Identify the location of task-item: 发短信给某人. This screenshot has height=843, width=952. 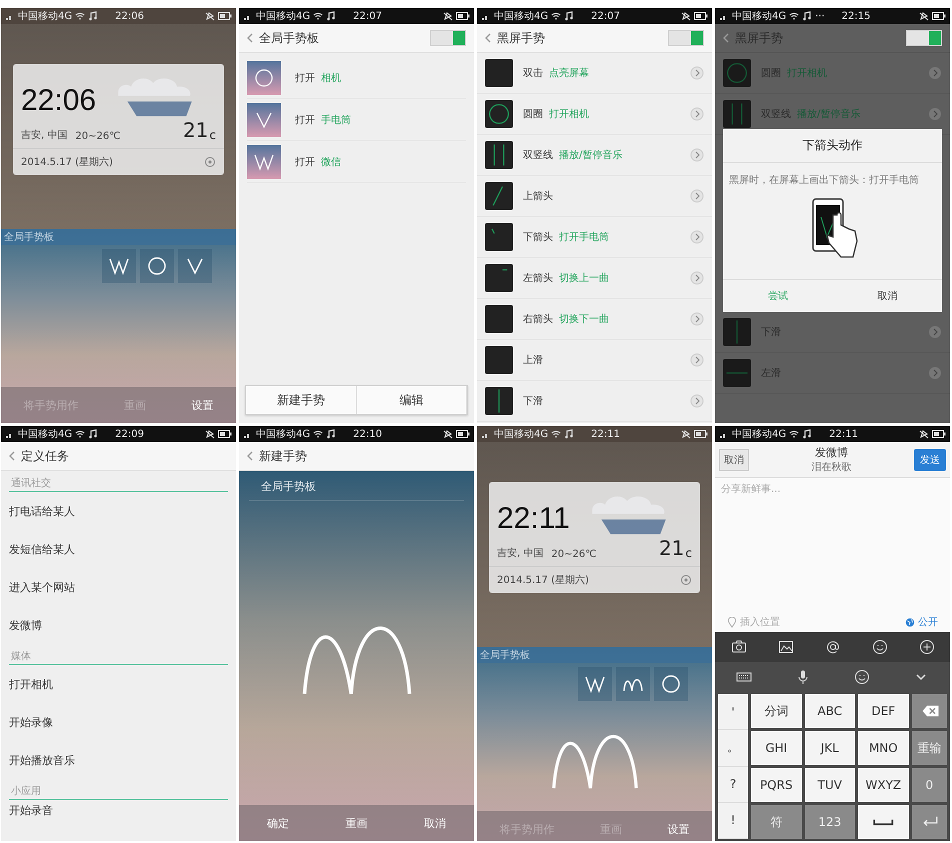
(118, 549).